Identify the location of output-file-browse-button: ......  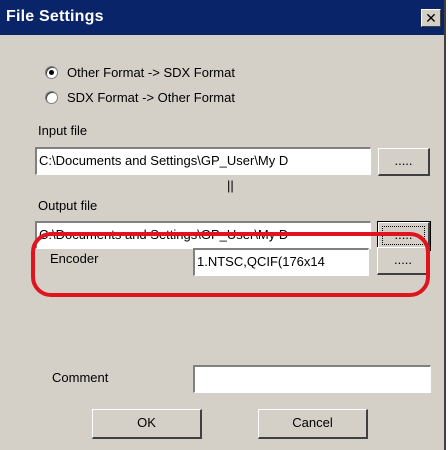
(404, 236).